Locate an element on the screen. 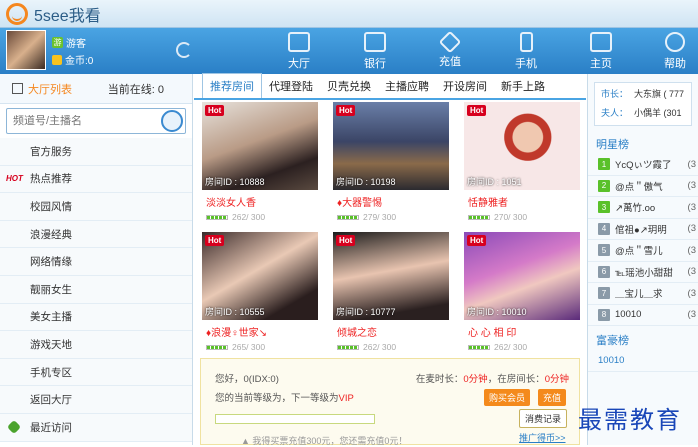 The width and height of the screenshot is (698, 447). buy-vip-button: 购买会员 is located at coordinates (507, 397).